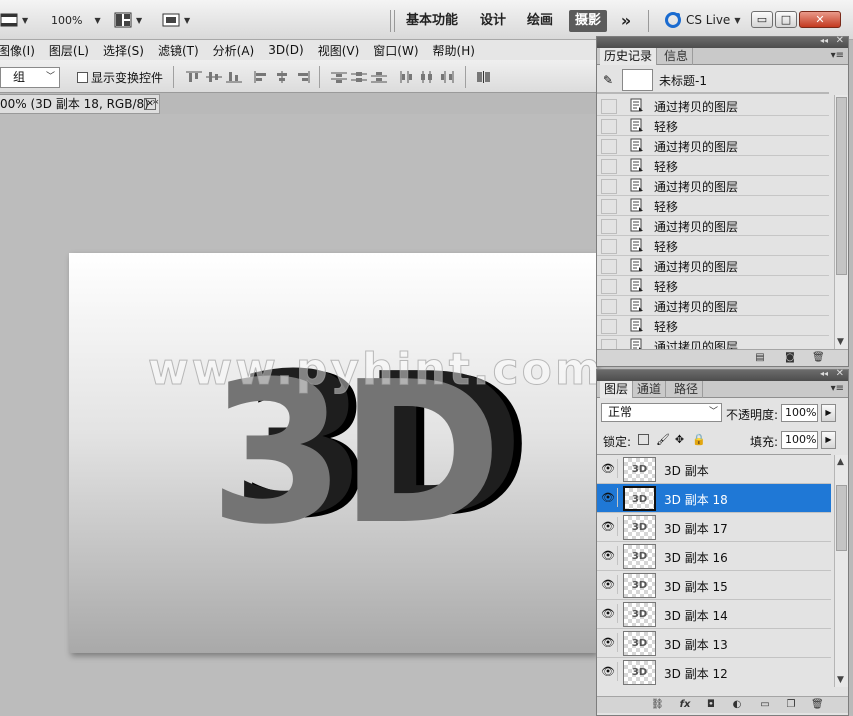 The width and height of the screenshot is (853, 716). What do you see at coordinates (454, 50) in the screenshot?
I see `menu-help: 帮助(H)` at bounding box center [454, 50].